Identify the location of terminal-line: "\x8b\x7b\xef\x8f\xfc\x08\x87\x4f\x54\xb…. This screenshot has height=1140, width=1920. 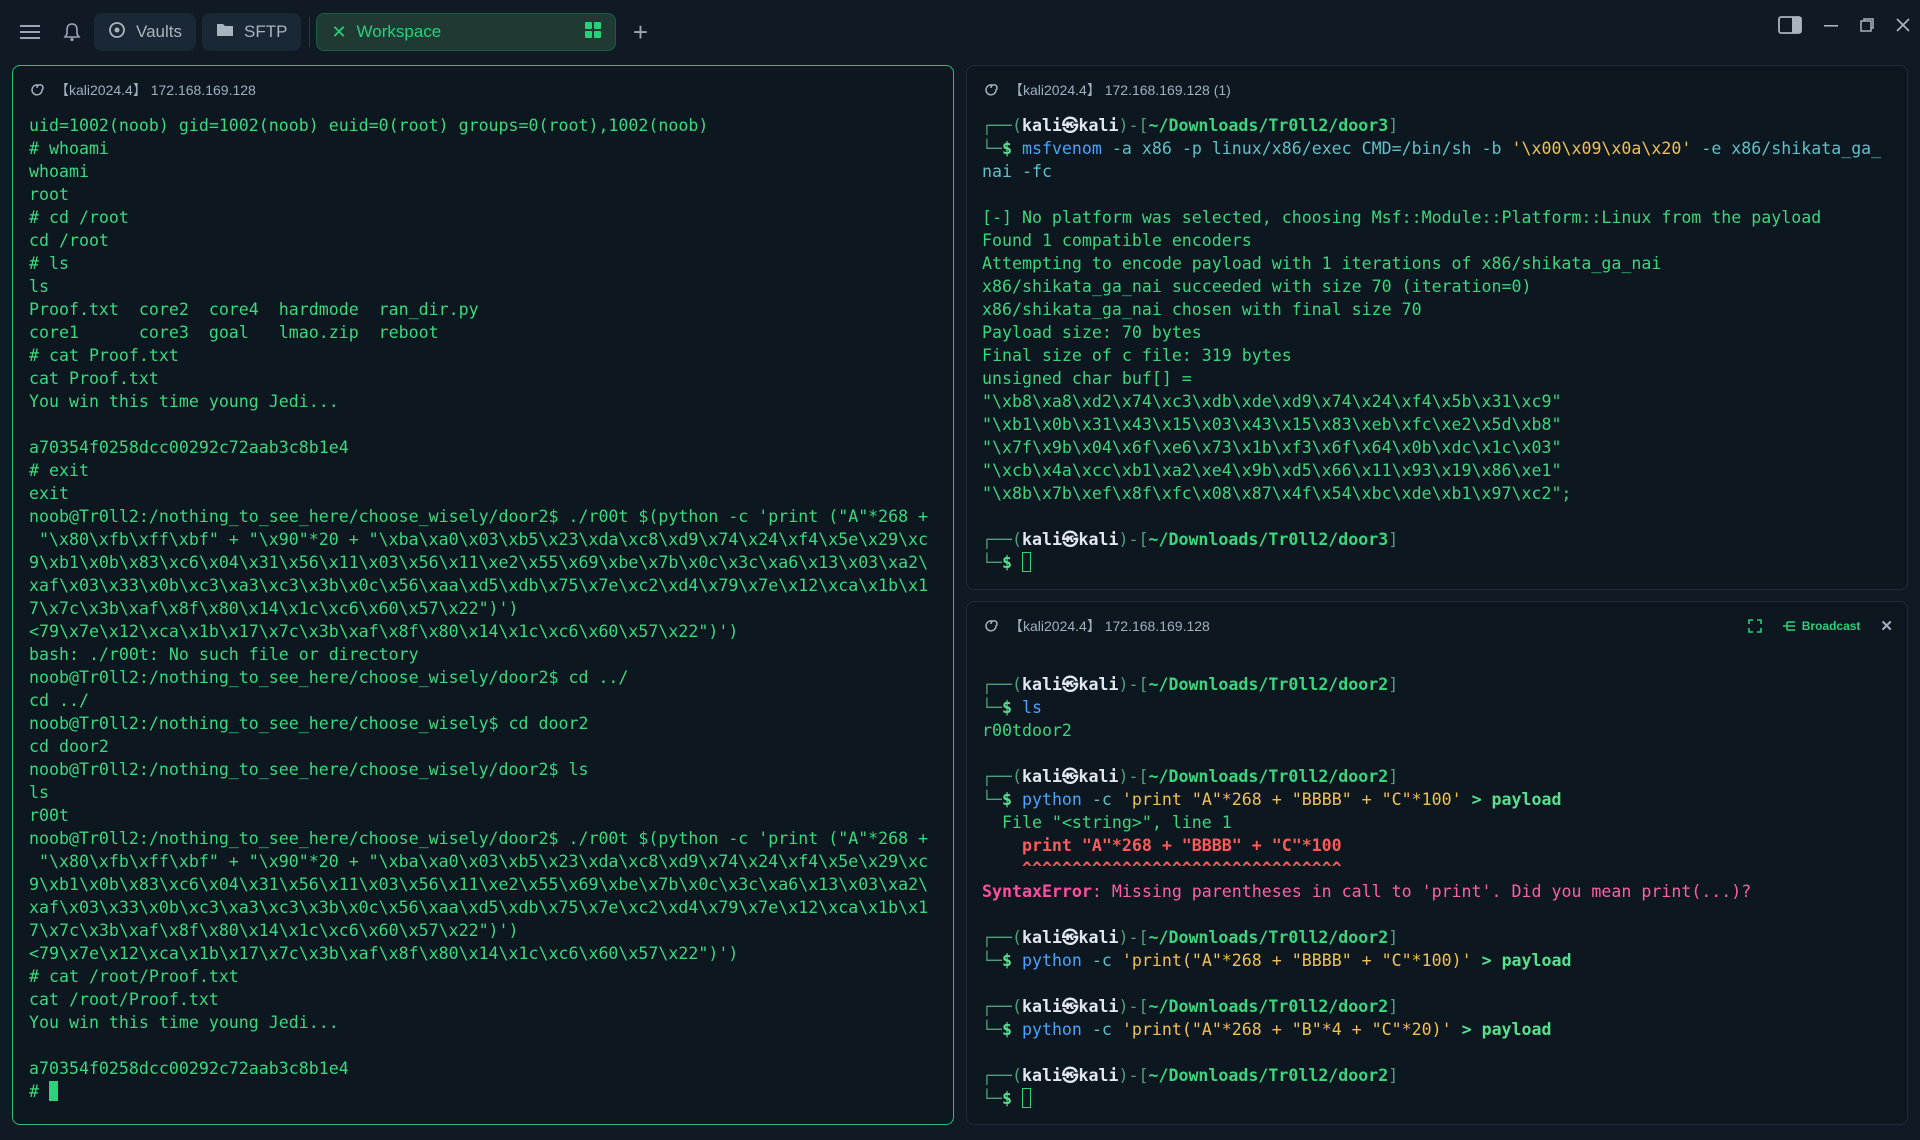
(1277, 493).